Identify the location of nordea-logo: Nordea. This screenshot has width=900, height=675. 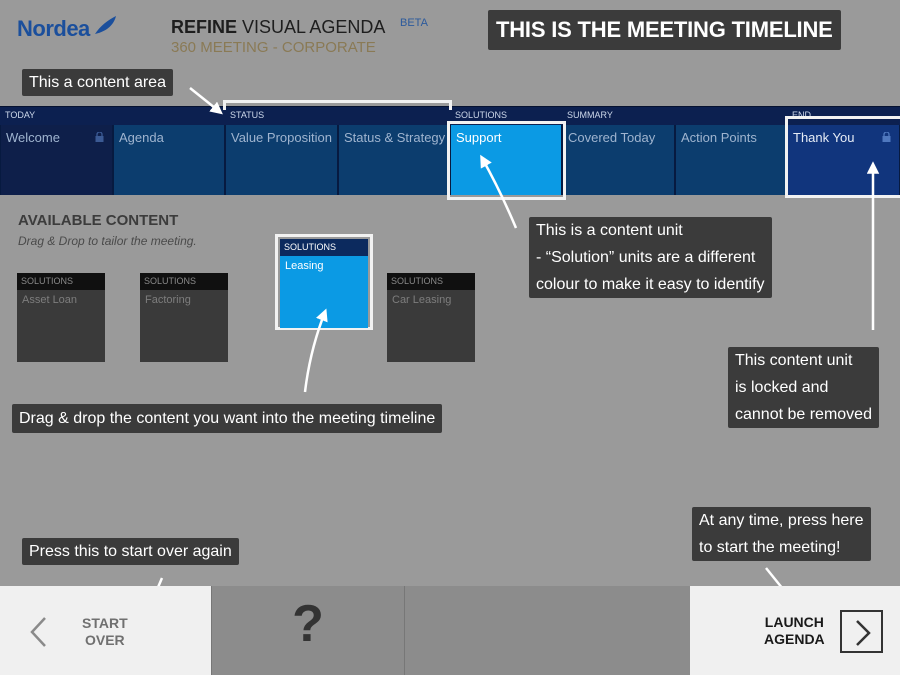
(67, 29).